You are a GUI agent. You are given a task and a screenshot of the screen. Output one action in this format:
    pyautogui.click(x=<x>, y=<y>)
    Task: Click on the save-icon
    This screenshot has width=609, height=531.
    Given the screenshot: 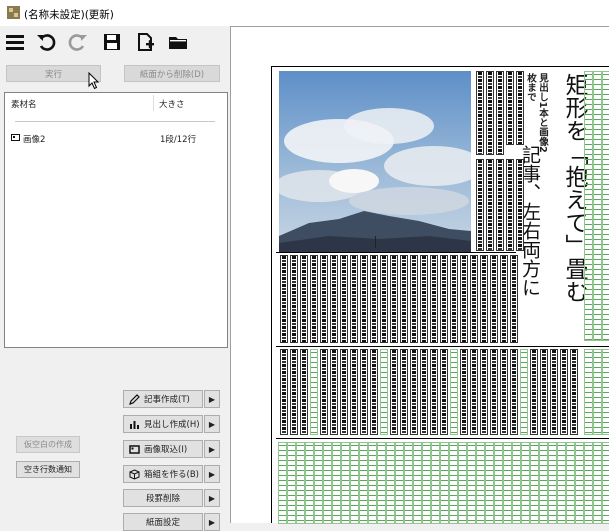 What is the action you would take?
    pyautogui.click(x=112, y=42)
    